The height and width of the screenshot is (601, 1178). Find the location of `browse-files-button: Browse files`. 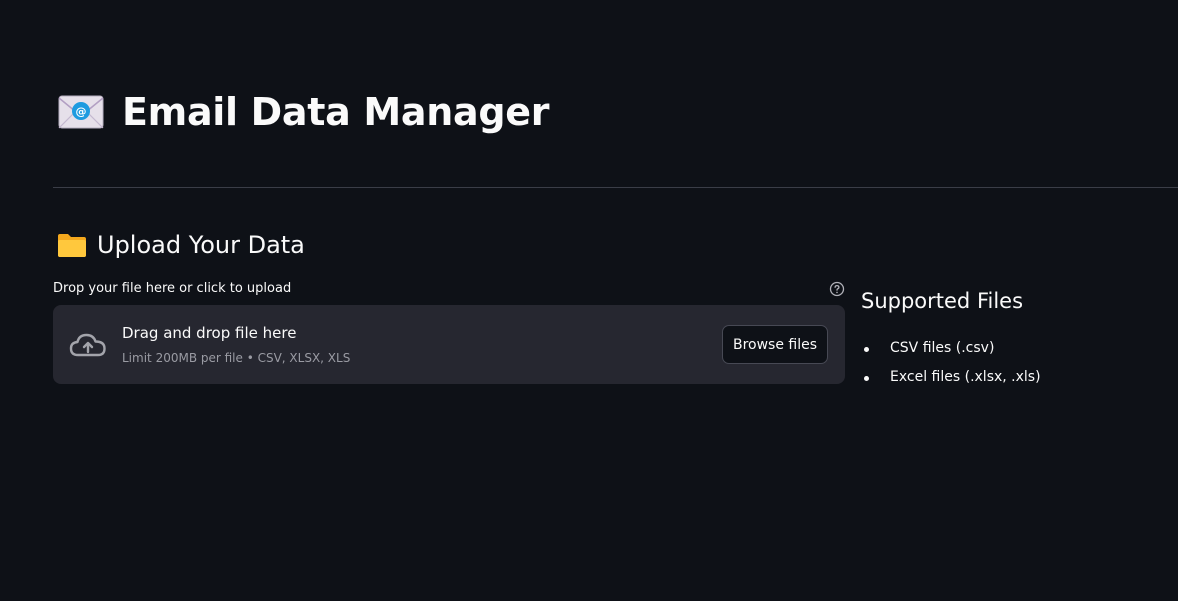

browse-files-button: Browse files is located at coordinates (775, 344).